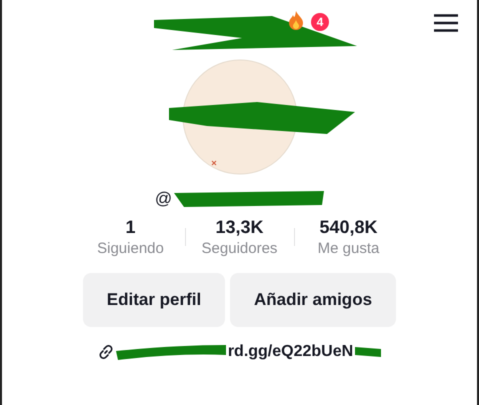 The image size is (479, 405). Describe the element at coordinates (348, 227) in the screenshot. I see `stat-count: 540,8K` at that location.